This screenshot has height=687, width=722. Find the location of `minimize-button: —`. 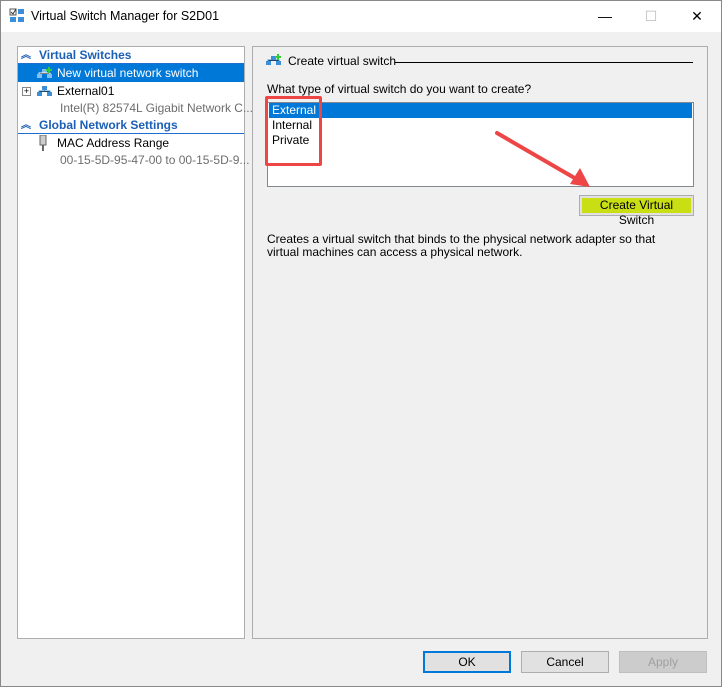

minimize-button: — is located at coordinates (605, 16).